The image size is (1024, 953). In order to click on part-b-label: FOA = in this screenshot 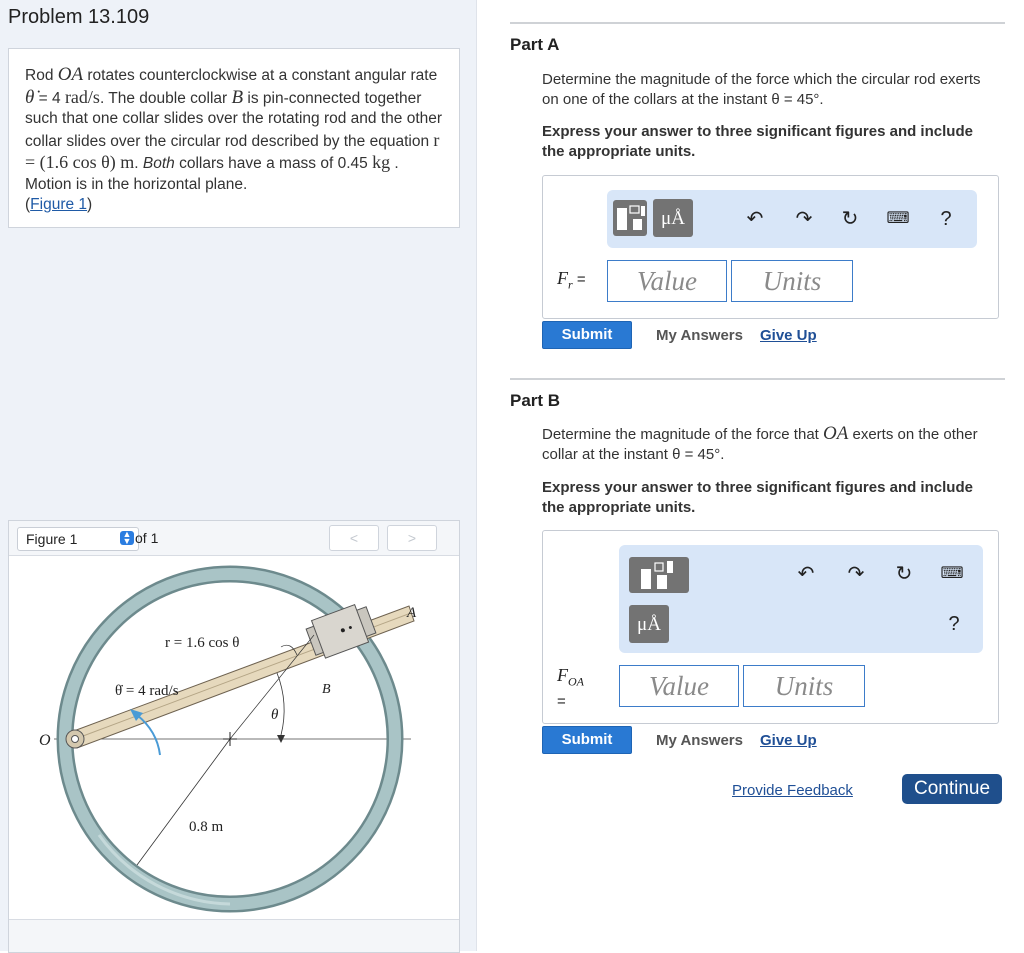, I will do `click(570, 688)`.